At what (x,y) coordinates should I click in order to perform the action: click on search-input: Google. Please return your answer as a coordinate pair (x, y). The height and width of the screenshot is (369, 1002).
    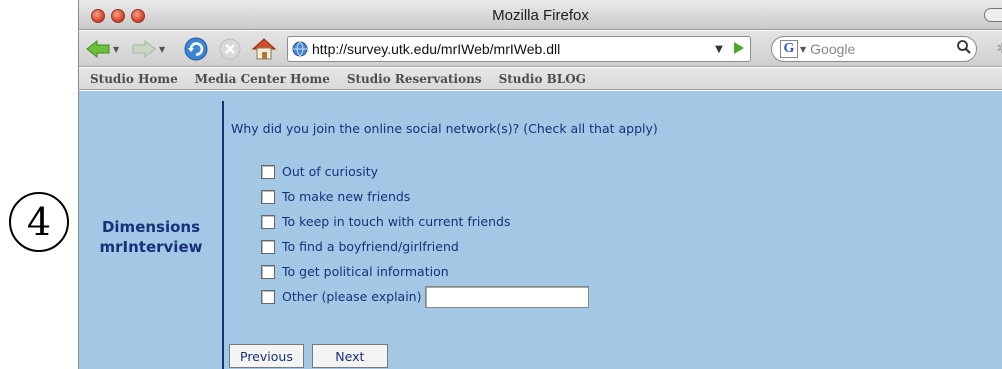
    Looking at the image, I should click on (881, 49).